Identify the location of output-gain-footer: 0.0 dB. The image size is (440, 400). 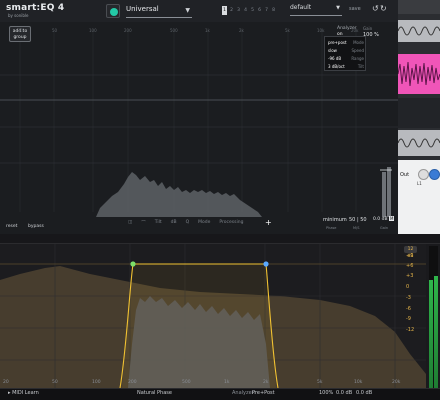
(344, 393).